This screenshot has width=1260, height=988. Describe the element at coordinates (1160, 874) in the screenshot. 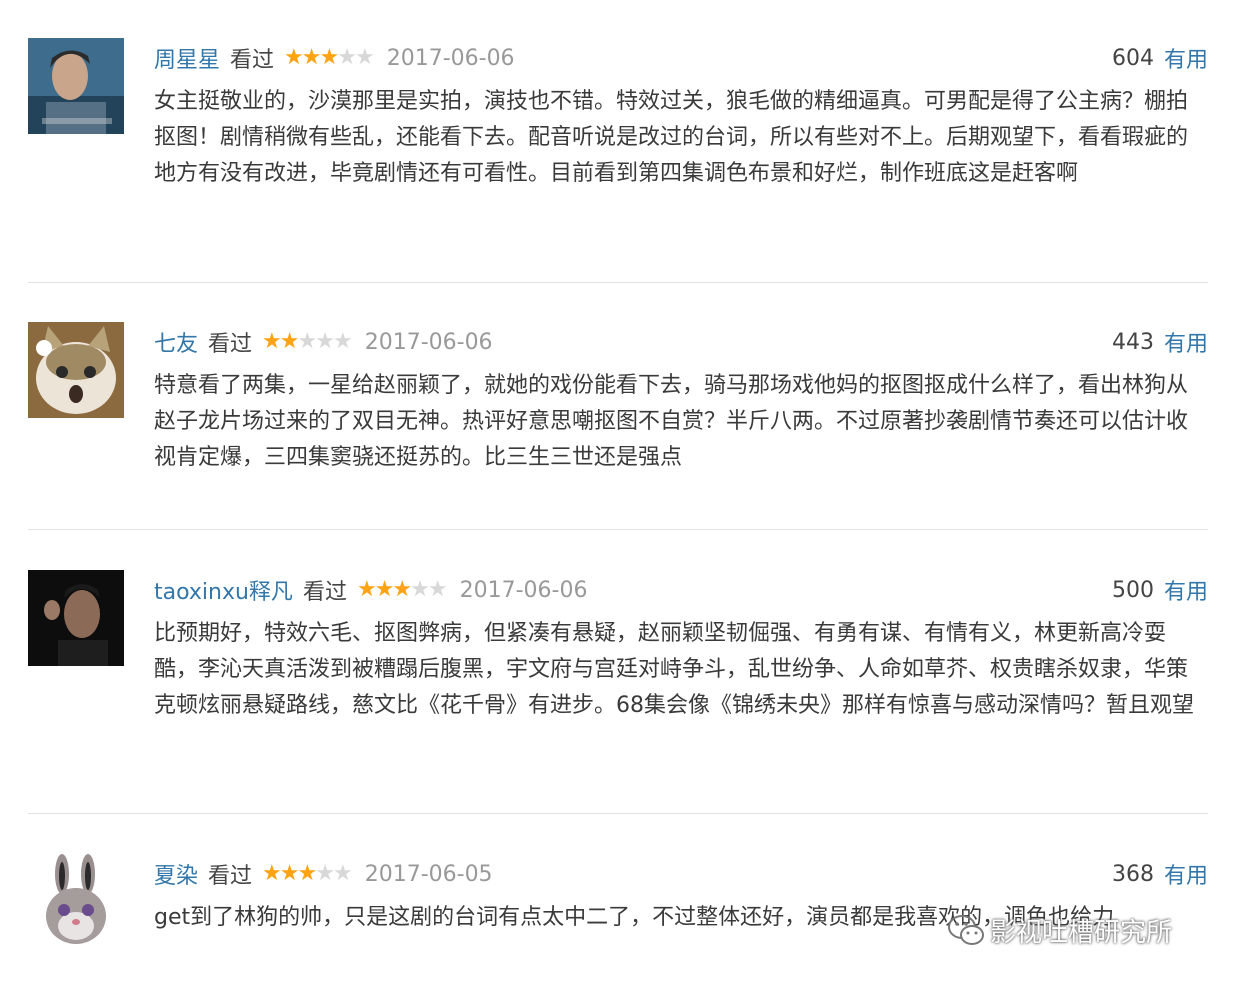

I see `vote-area: 368 有用` at that location.